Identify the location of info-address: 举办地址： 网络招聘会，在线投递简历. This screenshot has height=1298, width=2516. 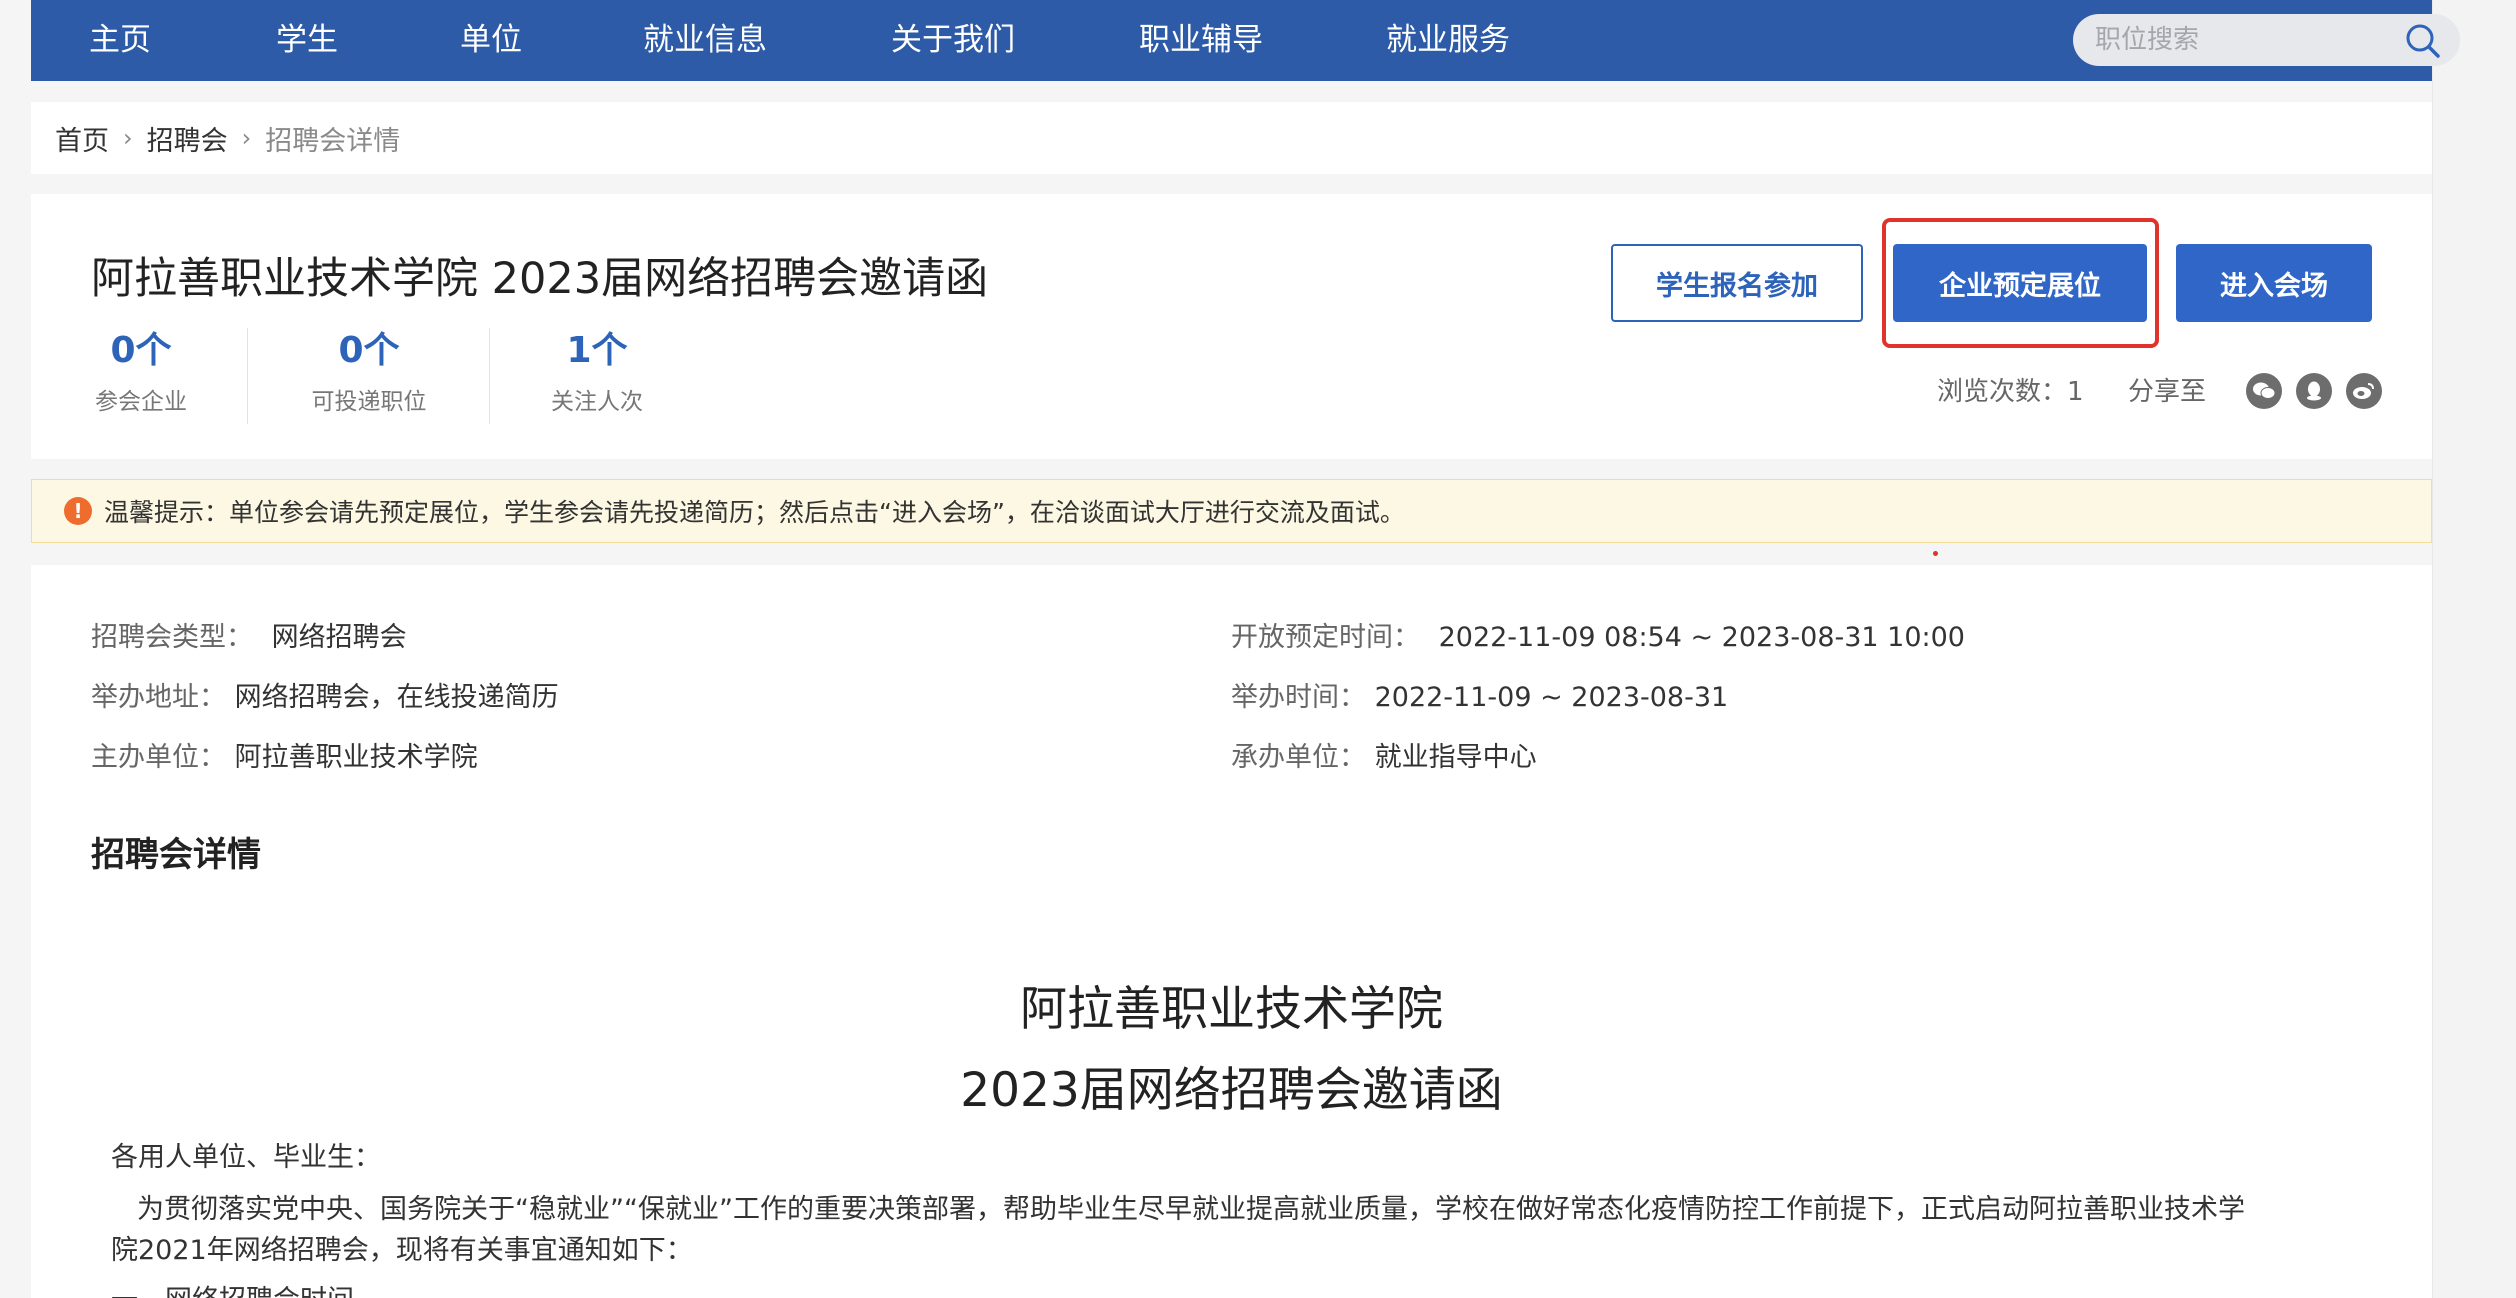
(325, 694).